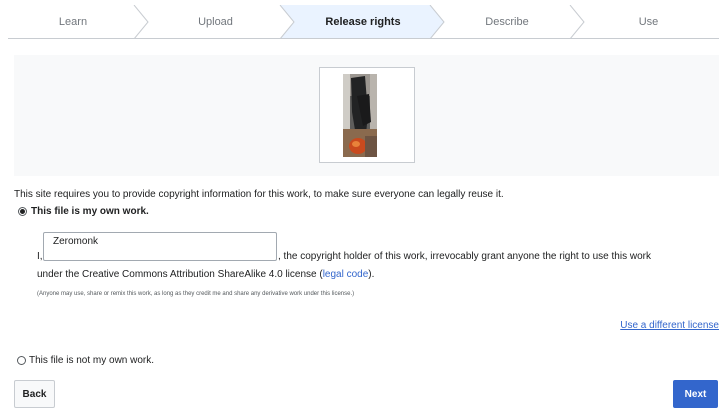 The width and height of the screenshot is (719, 409). What do you see at coordinates (215, 22) in the screenshot?
I see `step-upload: Upload` at bounding box center [215, 22].